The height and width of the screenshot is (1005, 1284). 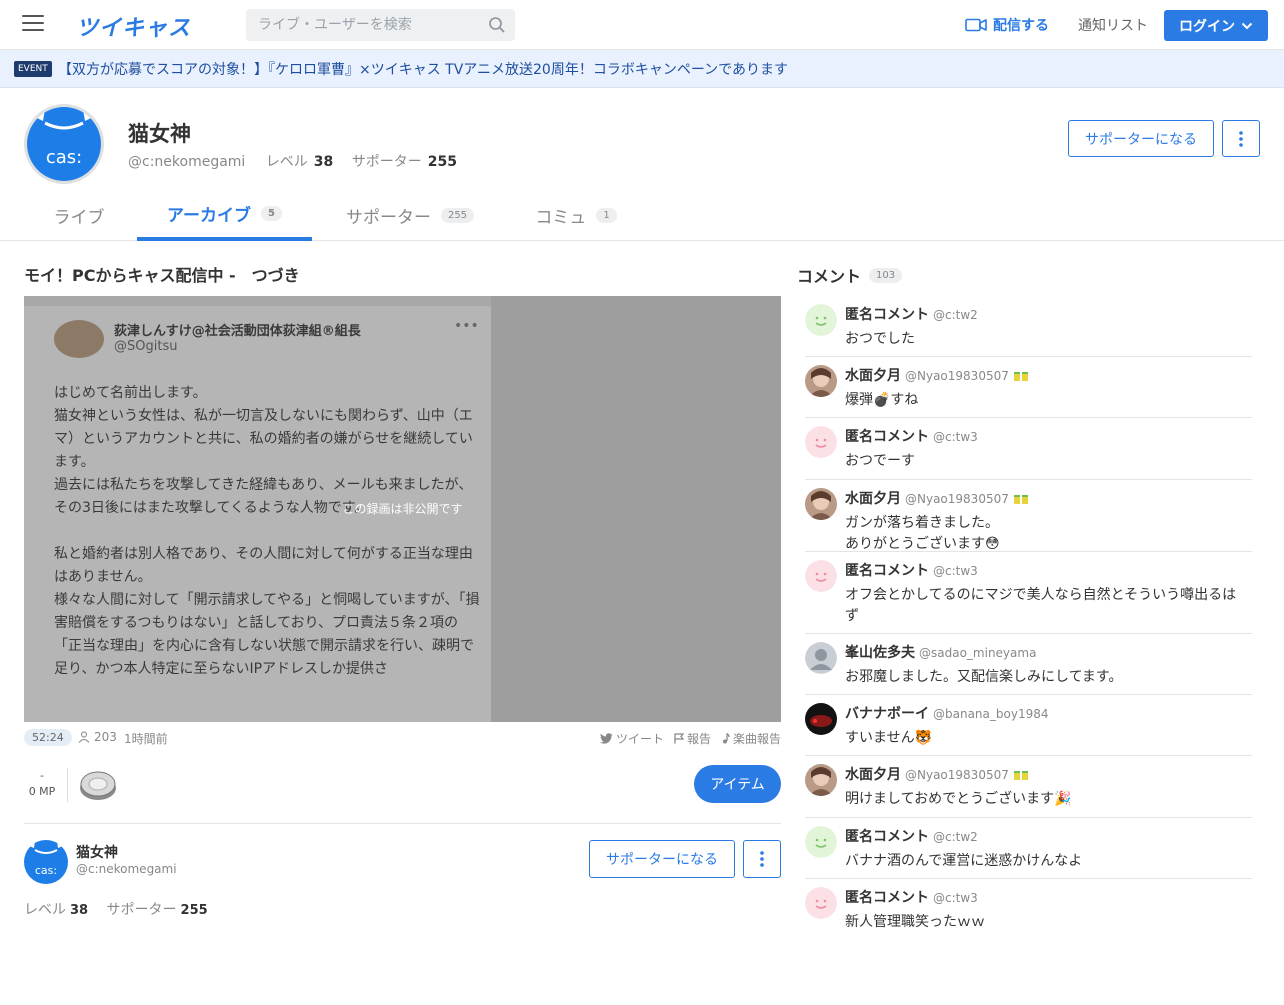 I want to click on svg-text: cas:, so click(x=64, y=157).